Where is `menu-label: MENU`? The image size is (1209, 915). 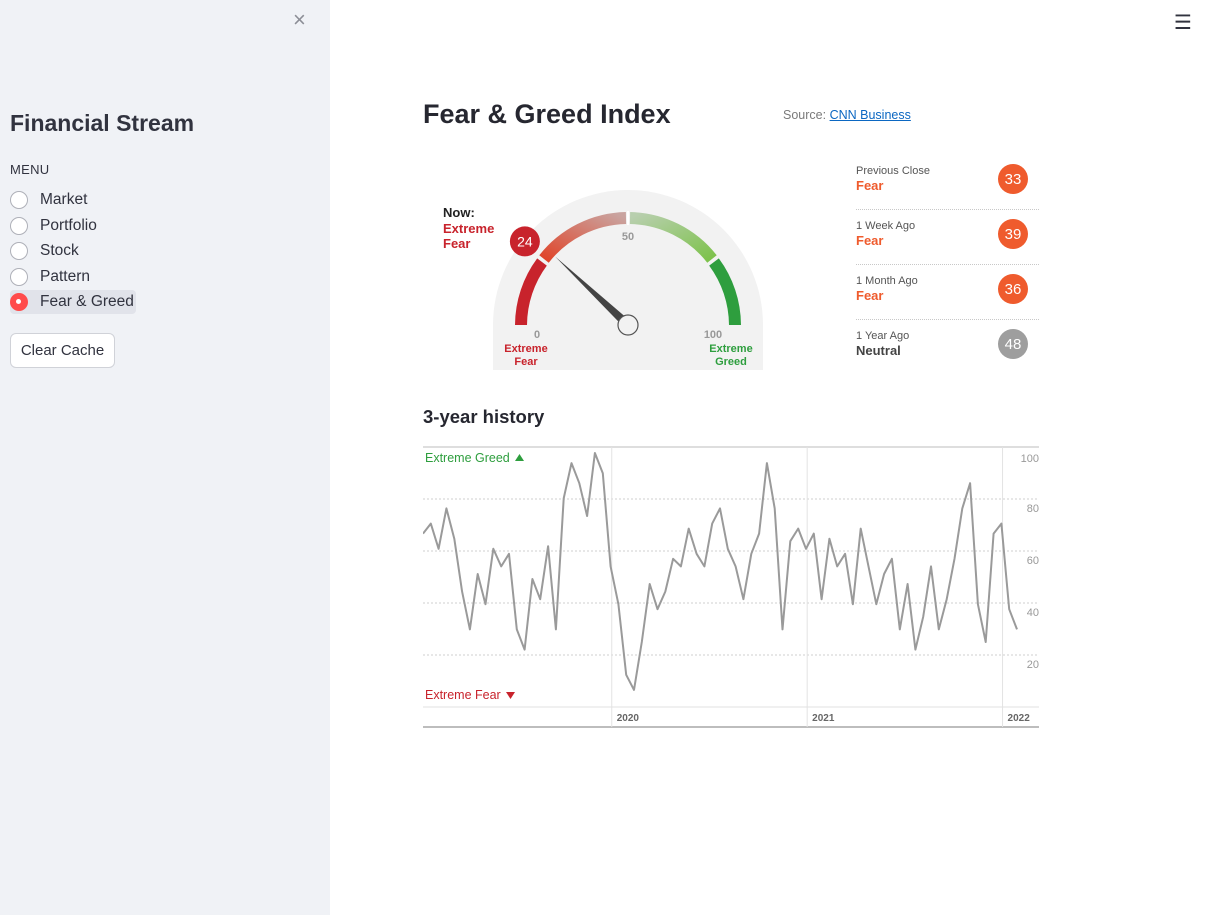
menu-label: MENU is located at coordinates (30, 169).